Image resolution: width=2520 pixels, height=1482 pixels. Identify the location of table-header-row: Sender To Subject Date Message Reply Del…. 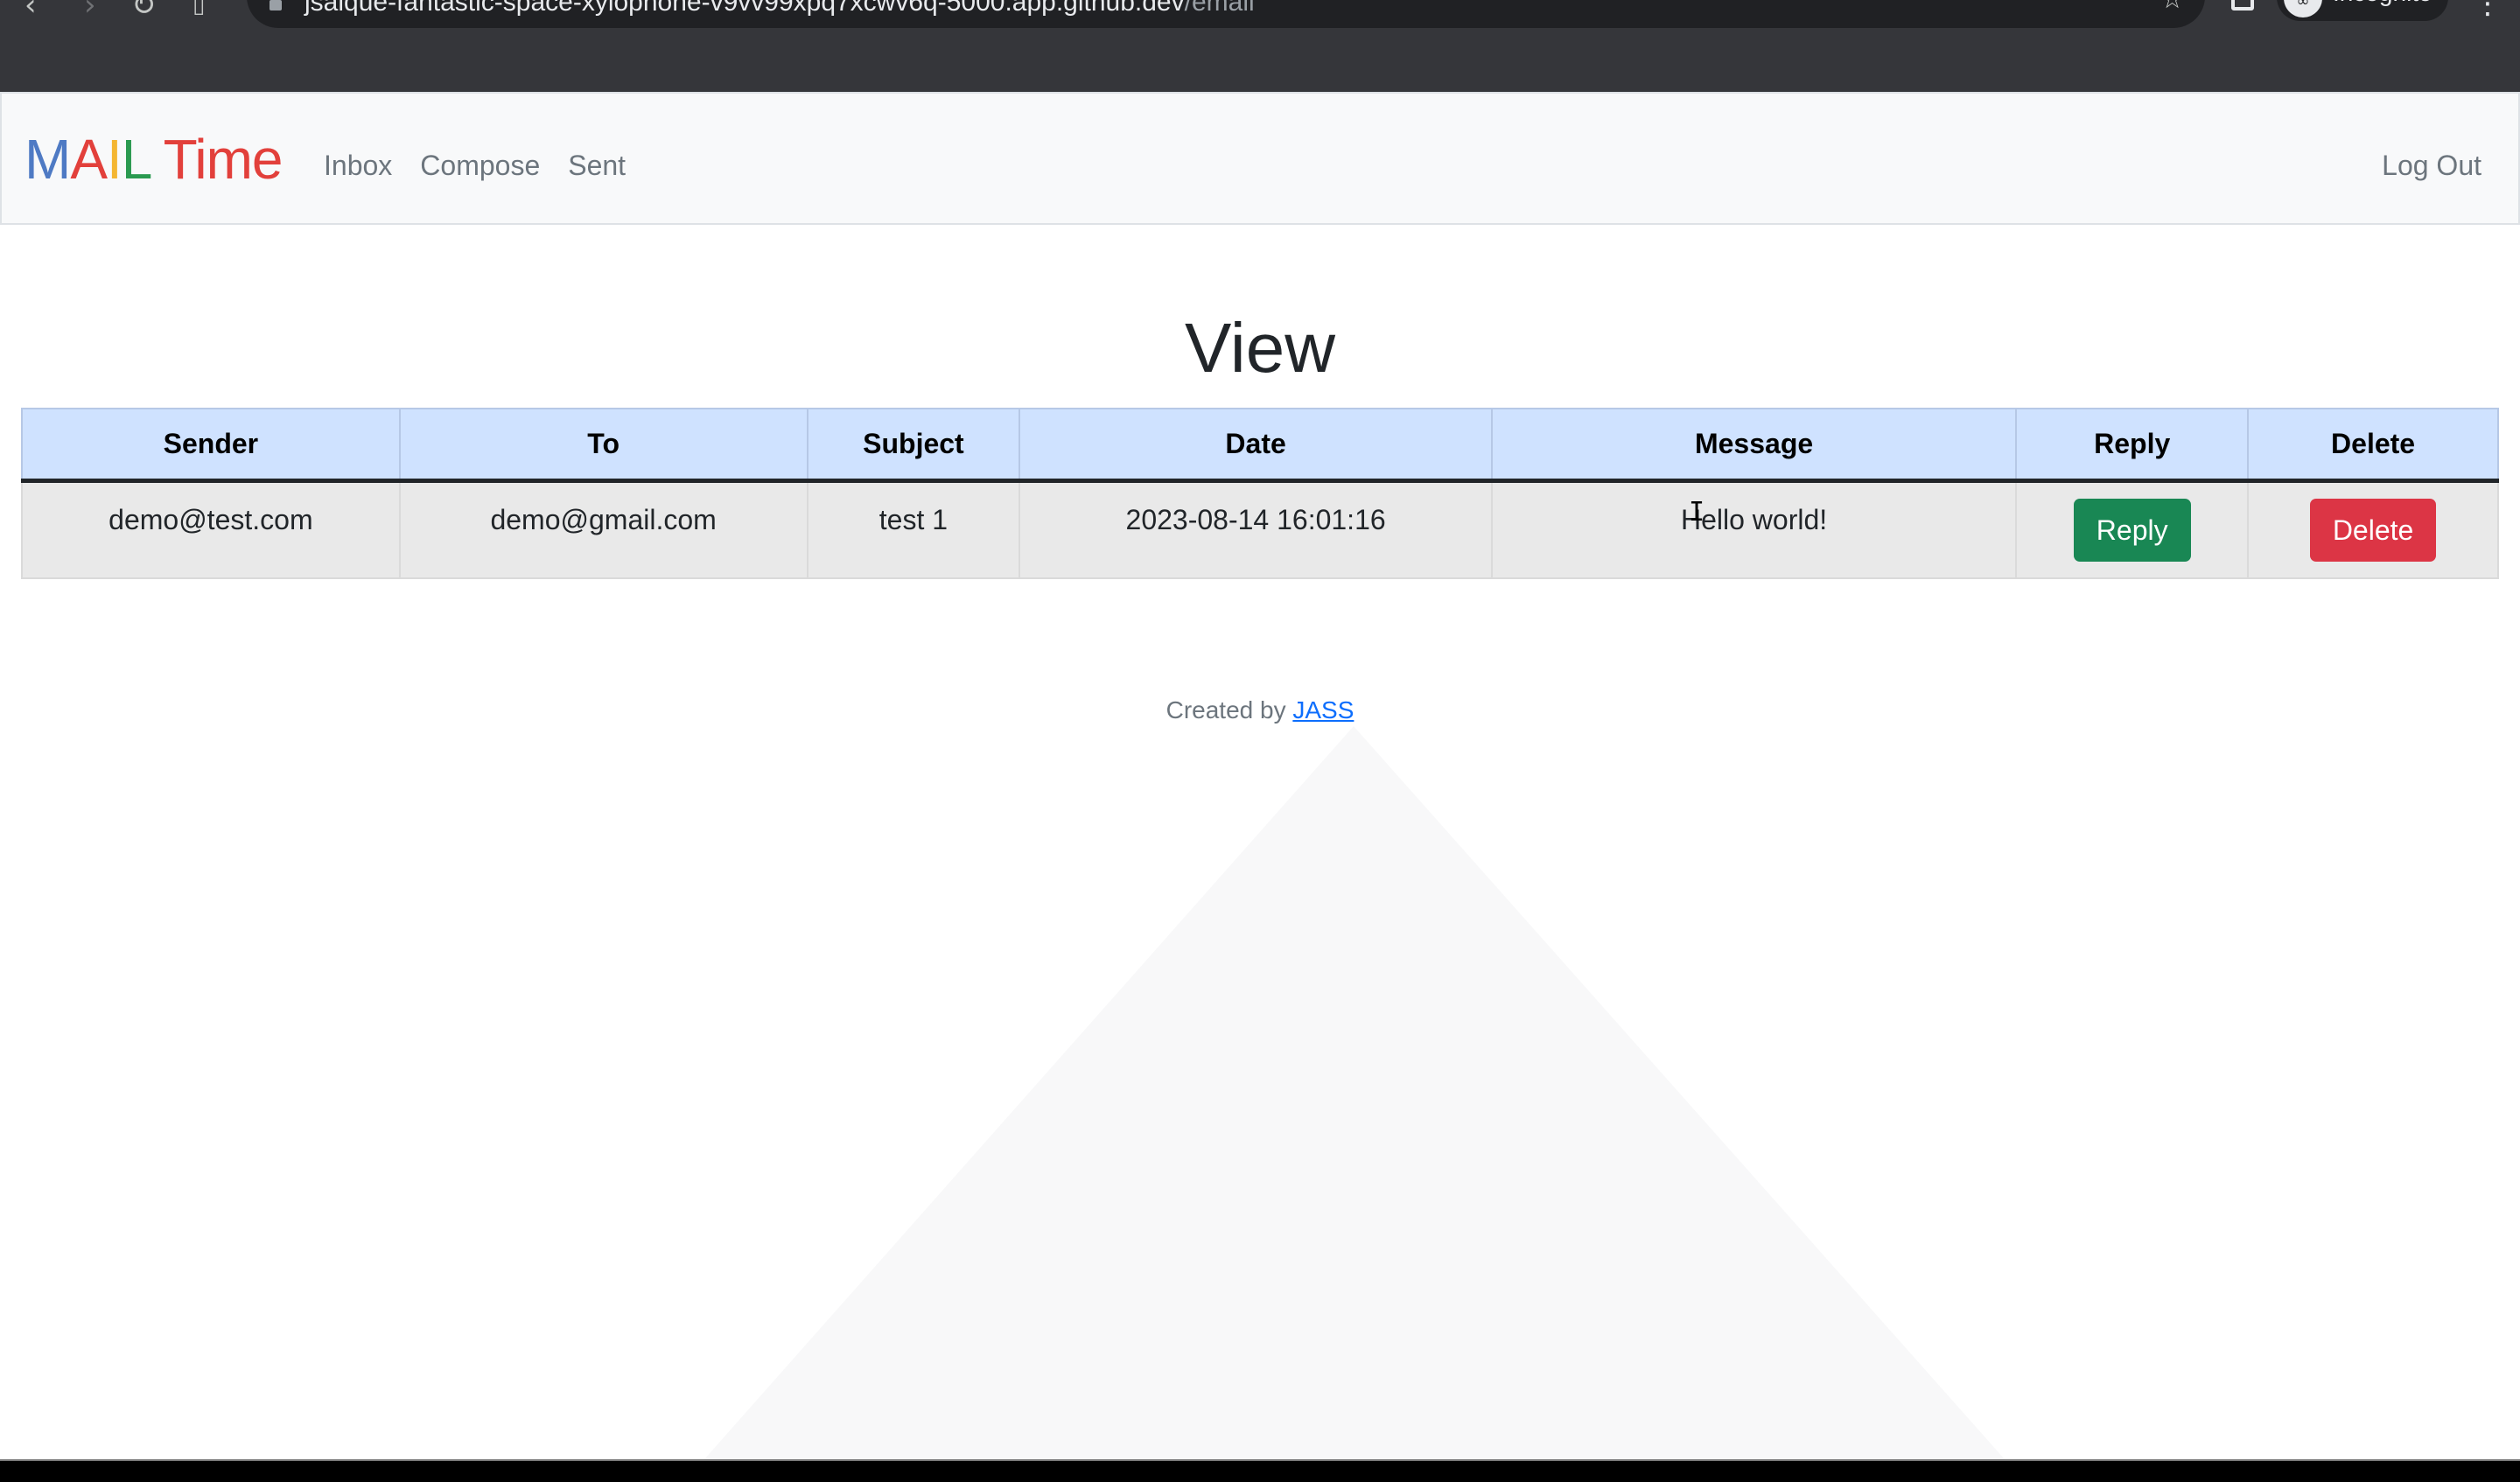
(1260, 445).